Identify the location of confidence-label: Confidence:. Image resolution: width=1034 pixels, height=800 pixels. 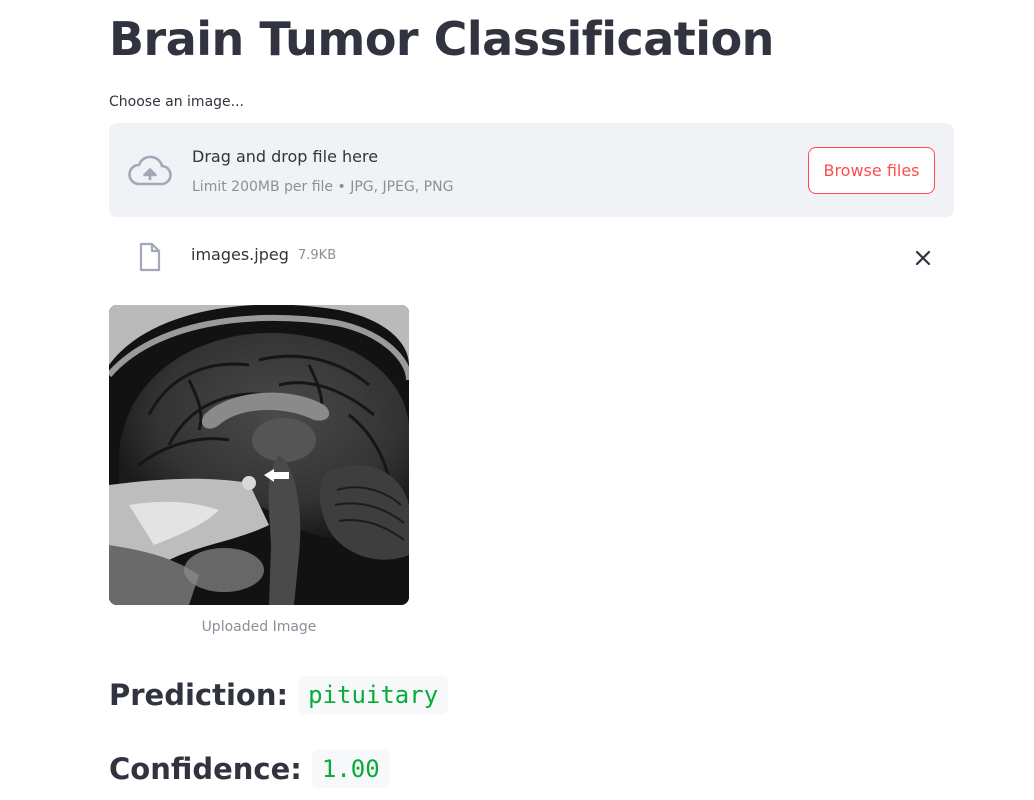
(205, 769).